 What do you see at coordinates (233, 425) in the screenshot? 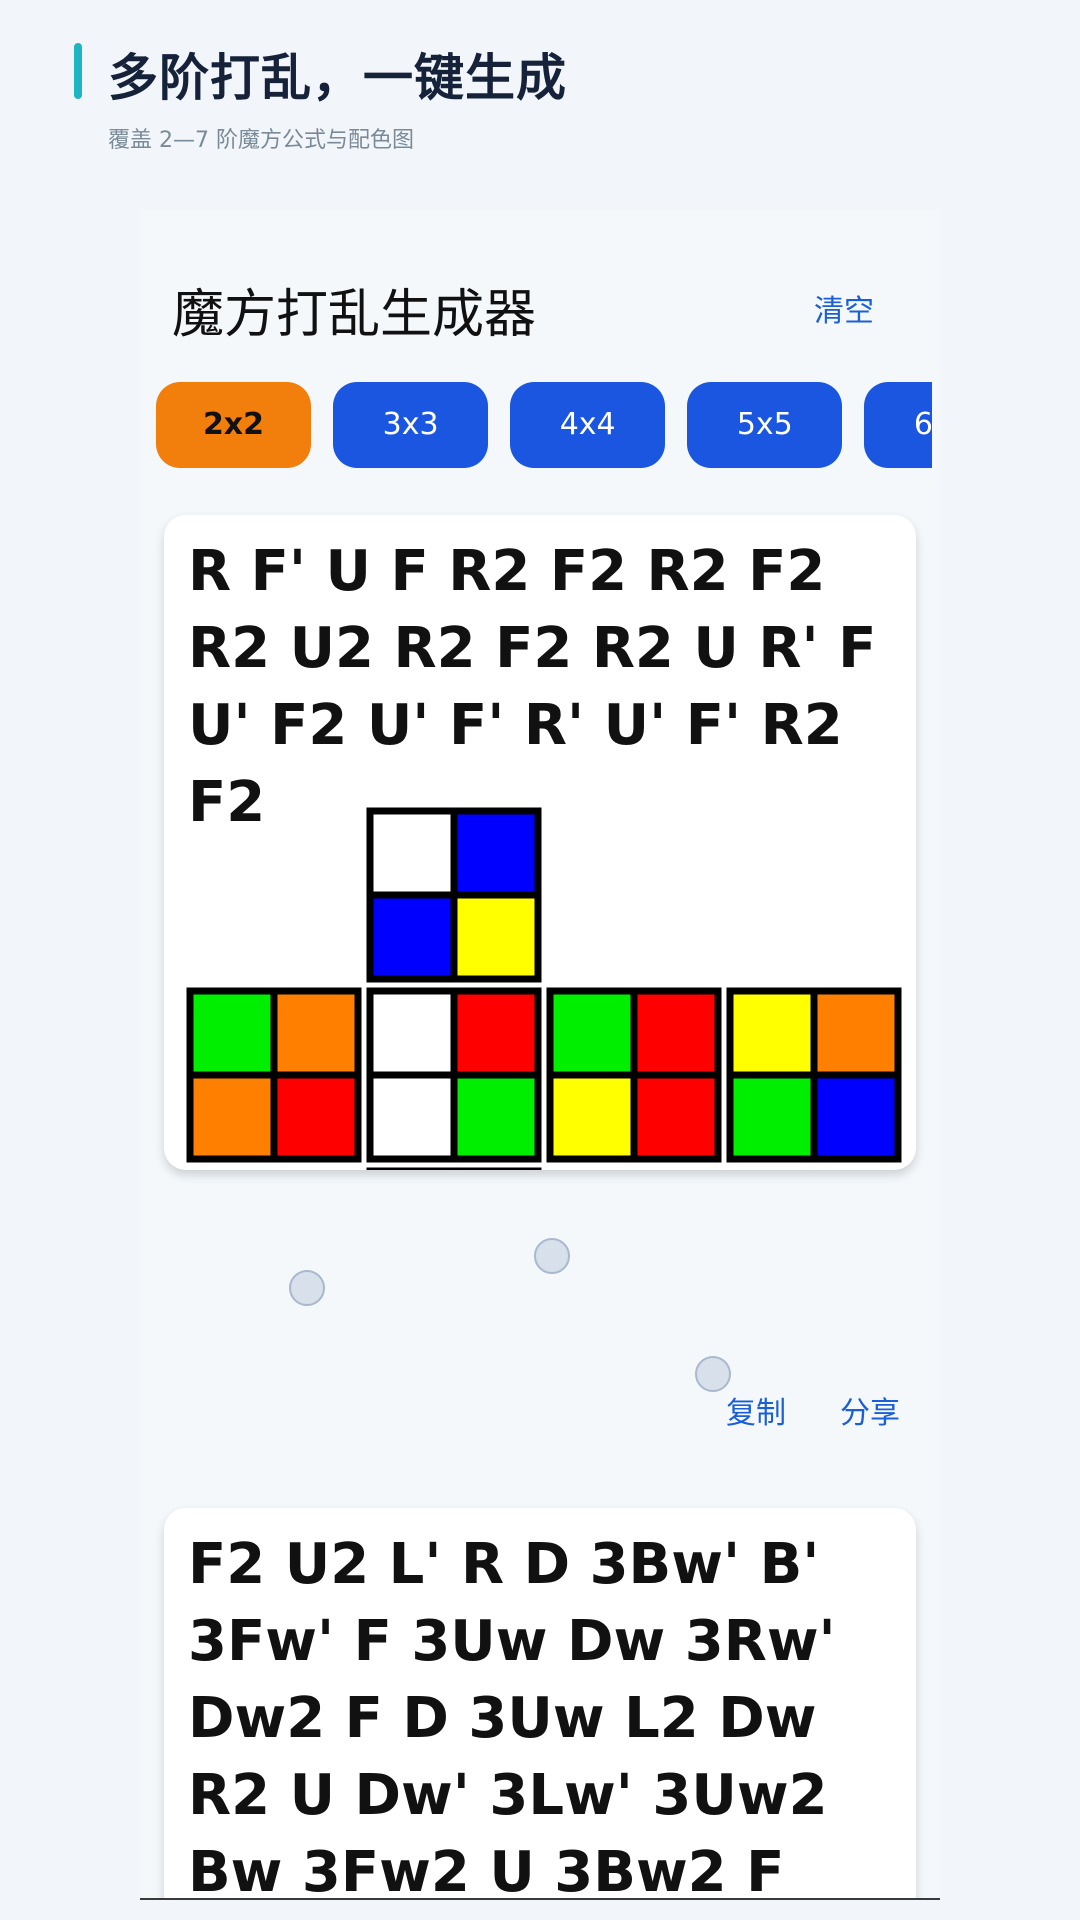
I see `tab-2x2: 2x2` at bounding box center [233, 425].